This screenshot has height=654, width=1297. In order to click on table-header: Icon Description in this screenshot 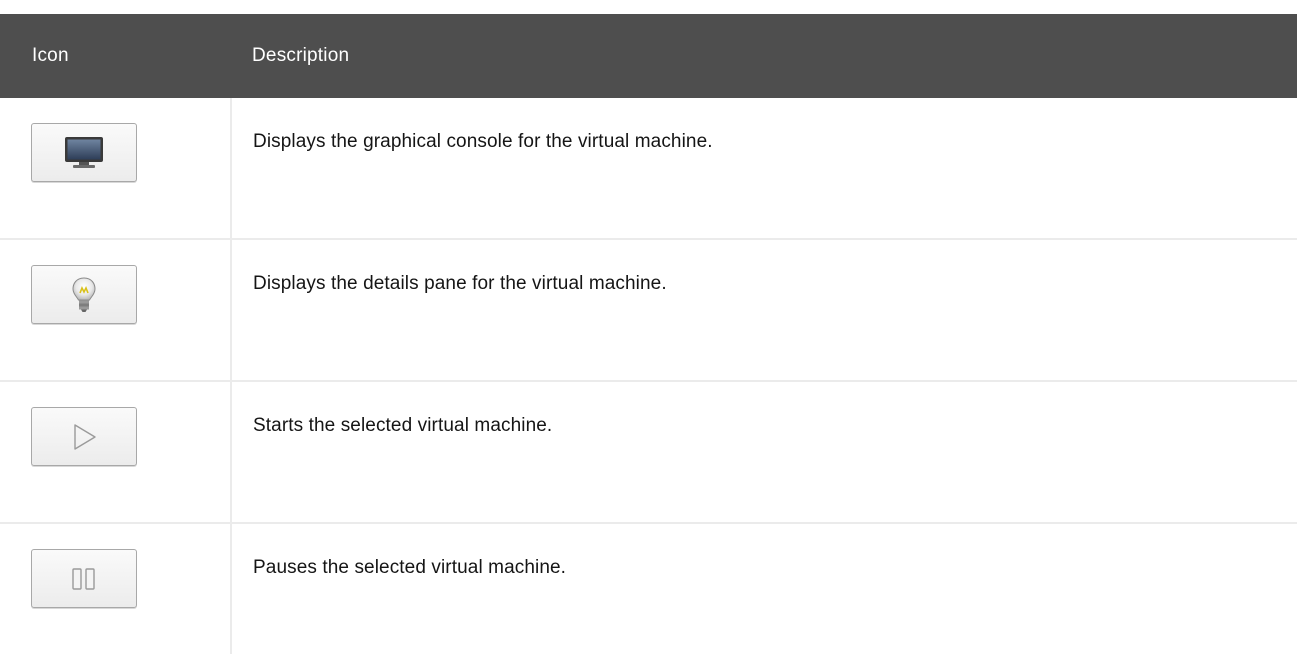, I will do `click(648, 56)`.